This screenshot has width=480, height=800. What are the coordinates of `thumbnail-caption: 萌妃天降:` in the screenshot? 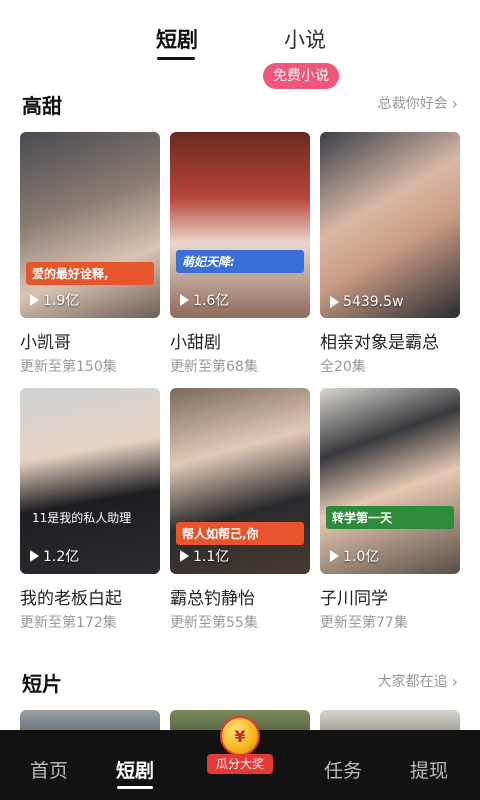 It's located at (240, 261).